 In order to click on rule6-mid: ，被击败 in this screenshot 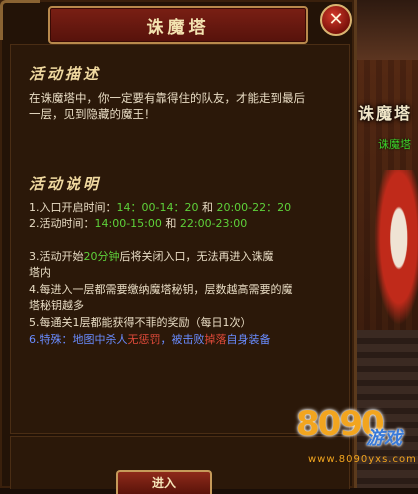, I will do `click(182, 339)`.